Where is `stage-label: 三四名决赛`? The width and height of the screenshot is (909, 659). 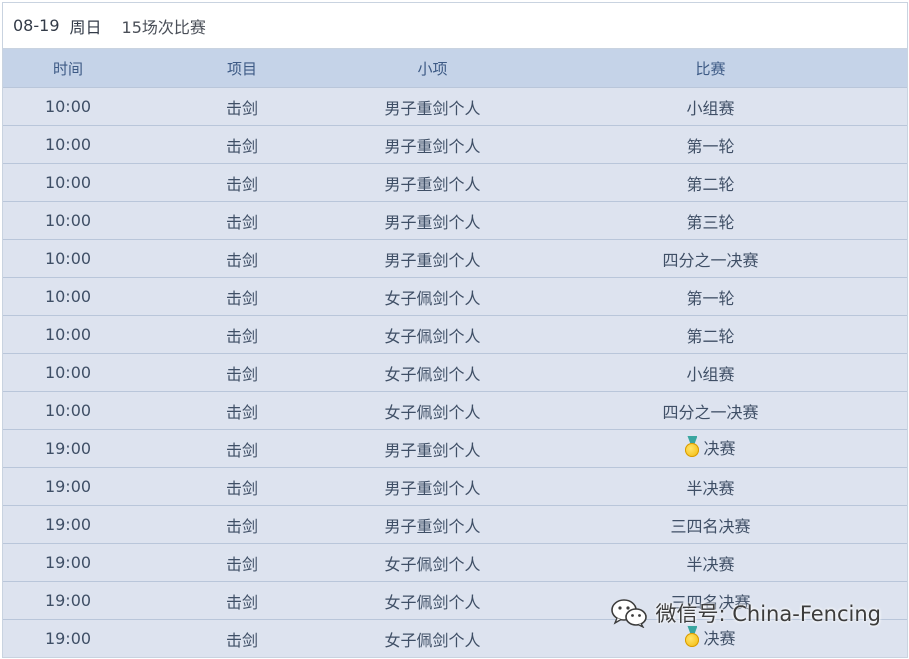
stage-label: 三四名决赛 is located at coordinates (710, 602).